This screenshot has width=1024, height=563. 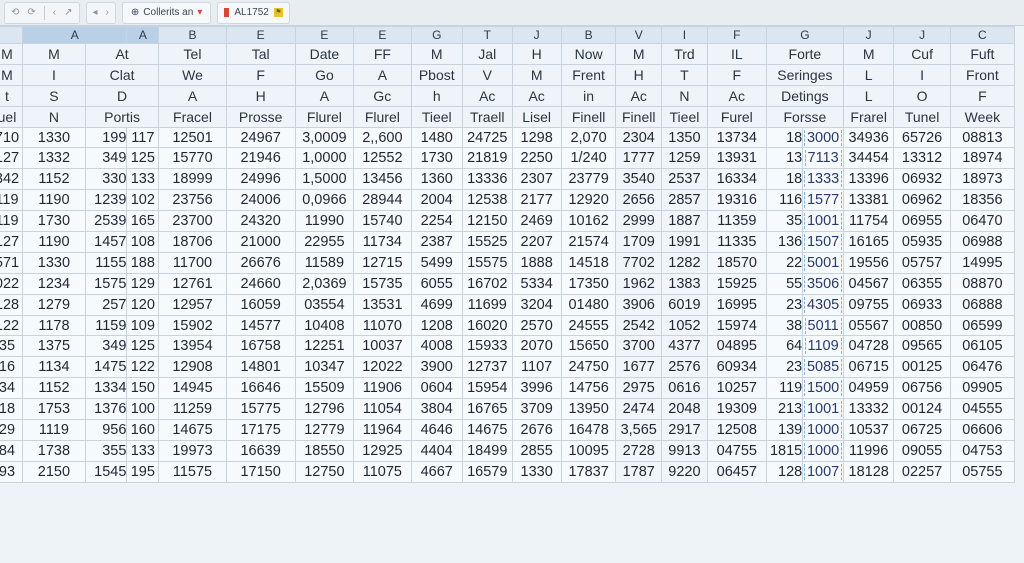 I want to click on data-cell: 09565, so click(x=922, y=346).